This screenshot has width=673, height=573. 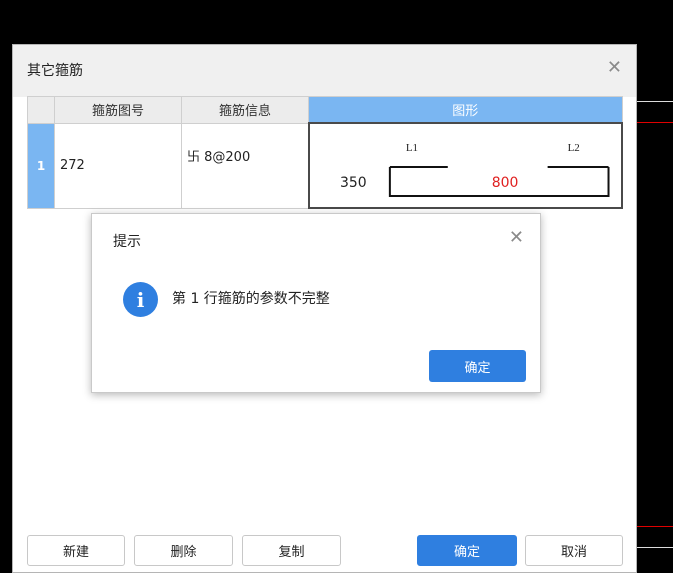 What do you see at coordinates (41, 110) in the screenshot?
I see `header-corner` at bounding box center [41, 110].